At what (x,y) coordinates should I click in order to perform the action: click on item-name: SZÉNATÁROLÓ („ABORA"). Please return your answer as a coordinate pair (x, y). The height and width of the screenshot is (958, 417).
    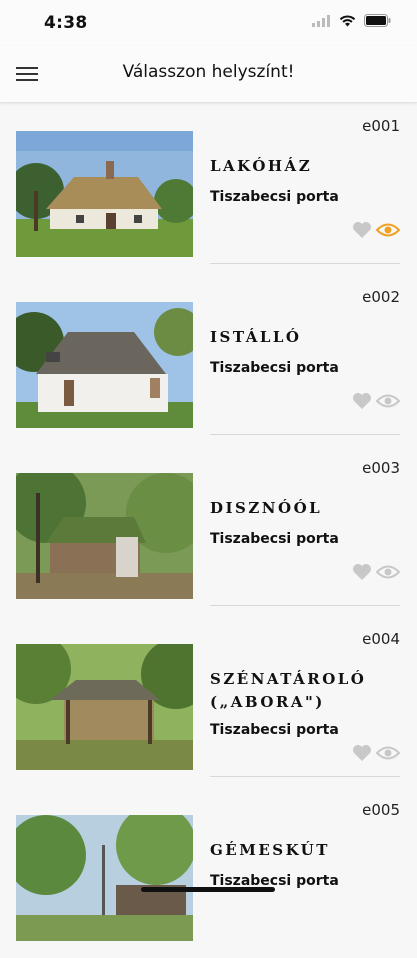
    Looking at the image, I should click on (288, 690).